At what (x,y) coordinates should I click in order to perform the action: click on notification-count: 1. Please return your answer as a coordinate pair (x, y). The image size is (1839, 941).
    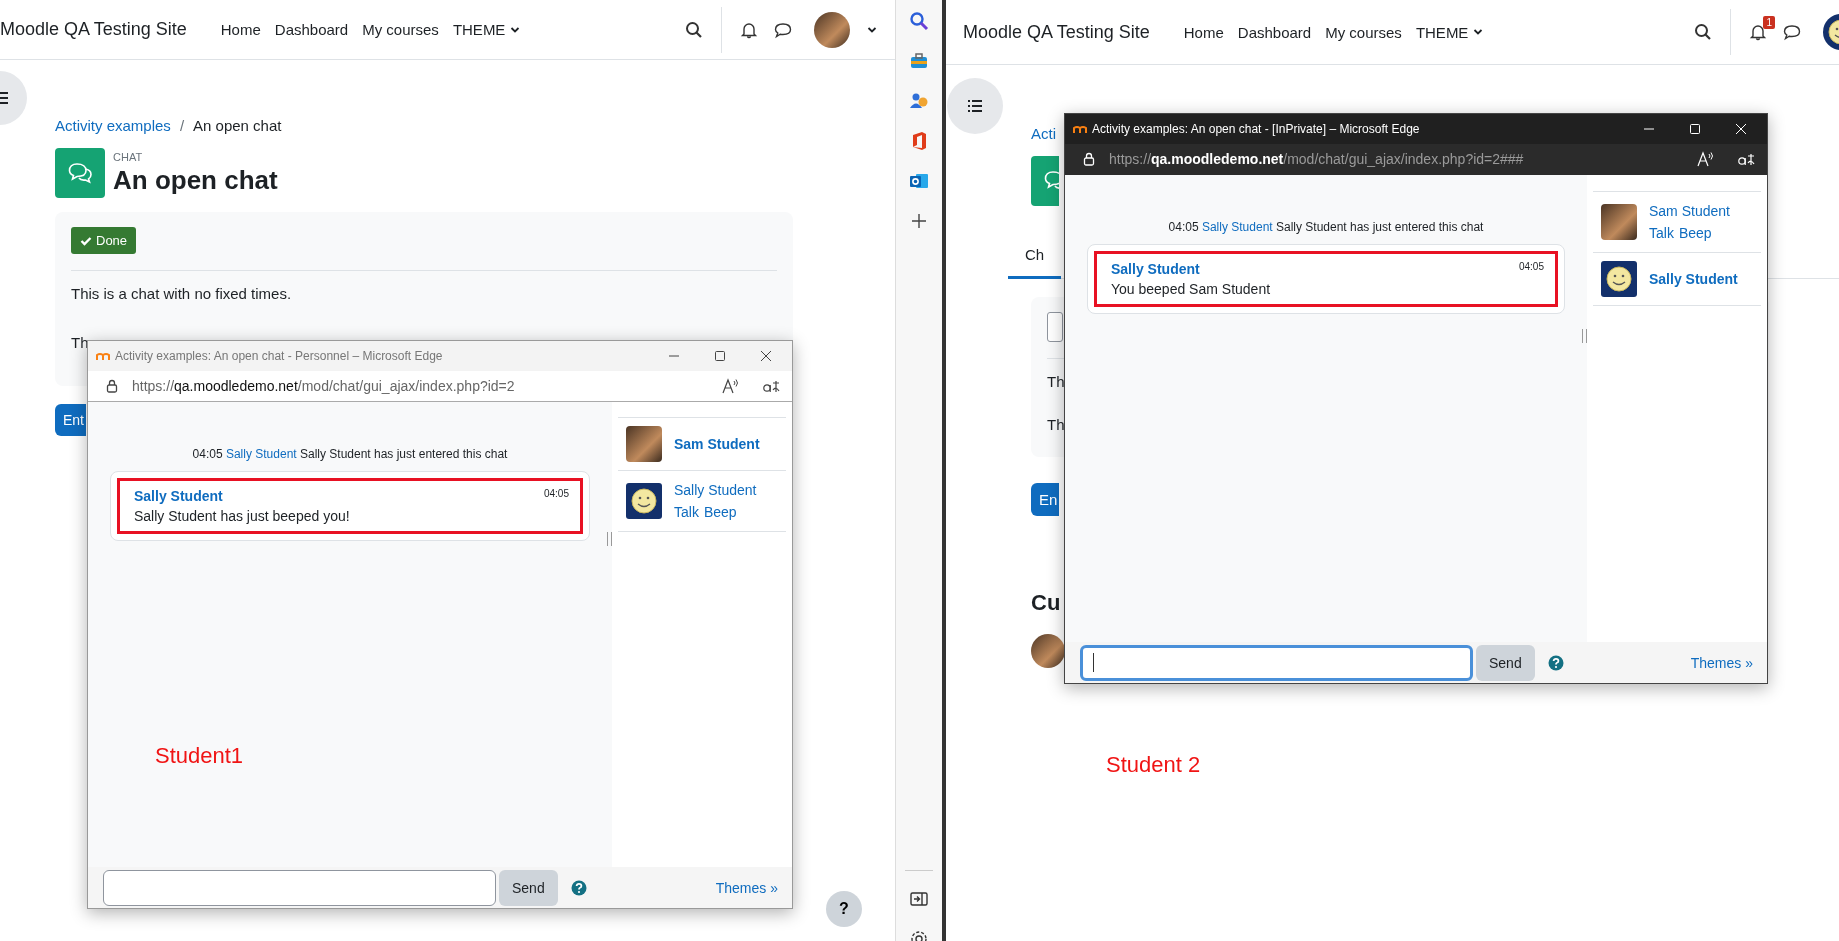
    Looking at the image, I should click on (1769, 22).